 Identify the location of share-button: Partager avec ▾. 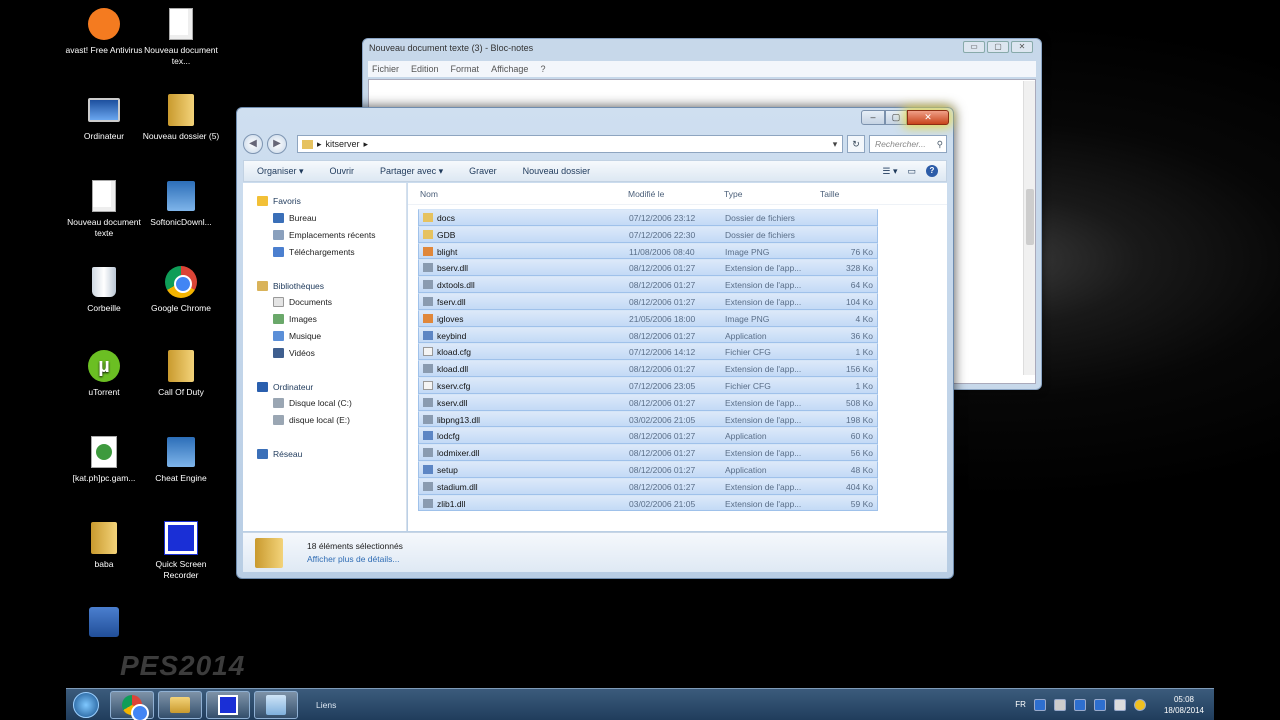
(411, 171).